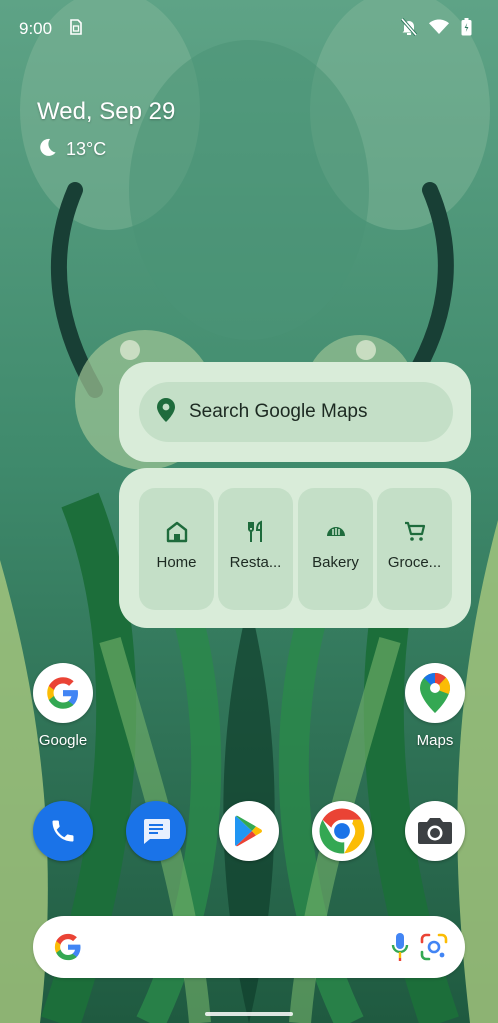  What do you see at coordinates (166, 412) in the screenshot?
I see `location-pin-icon` at bounding box center [166, 412].